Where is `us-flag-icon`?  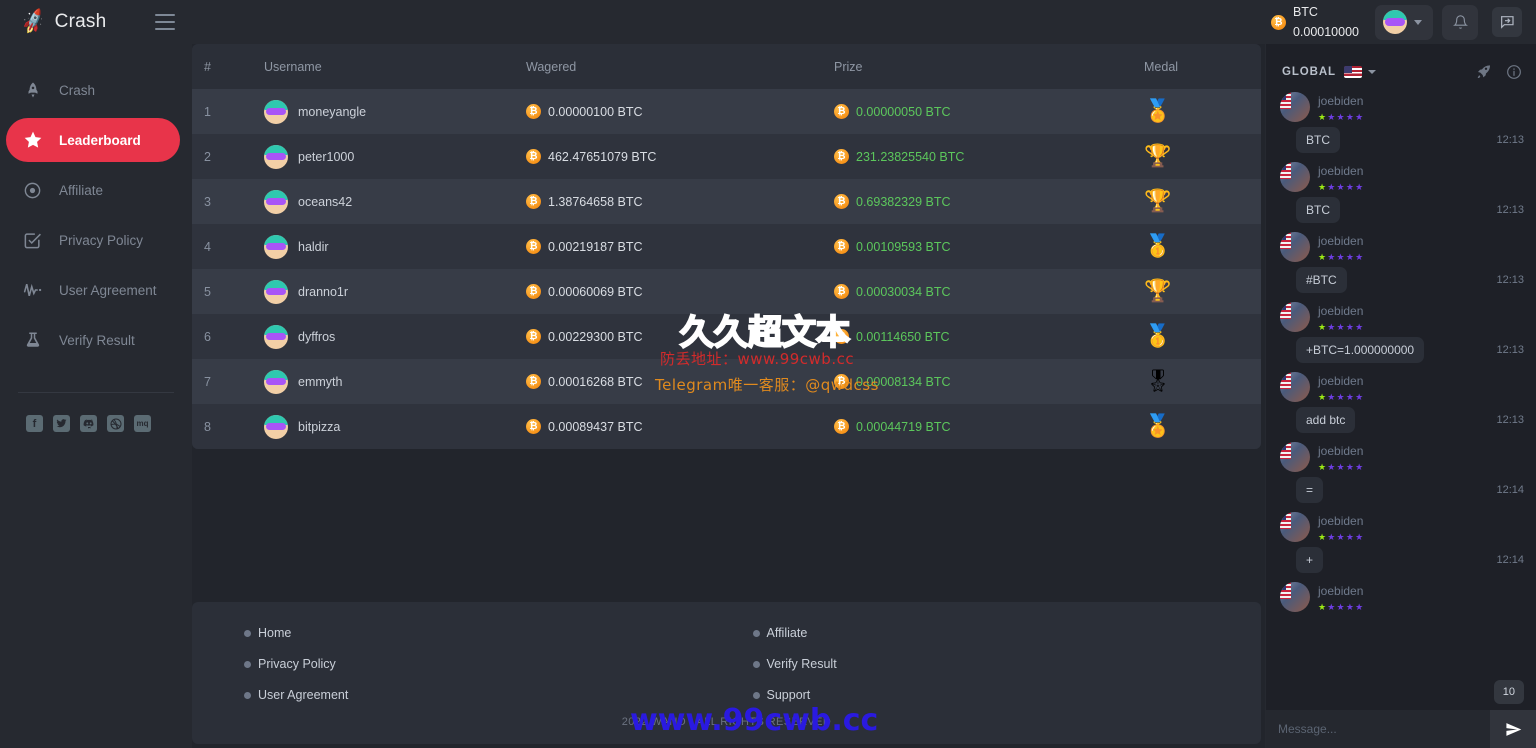 us-flag-icon is located at coordinates (1352, 72).